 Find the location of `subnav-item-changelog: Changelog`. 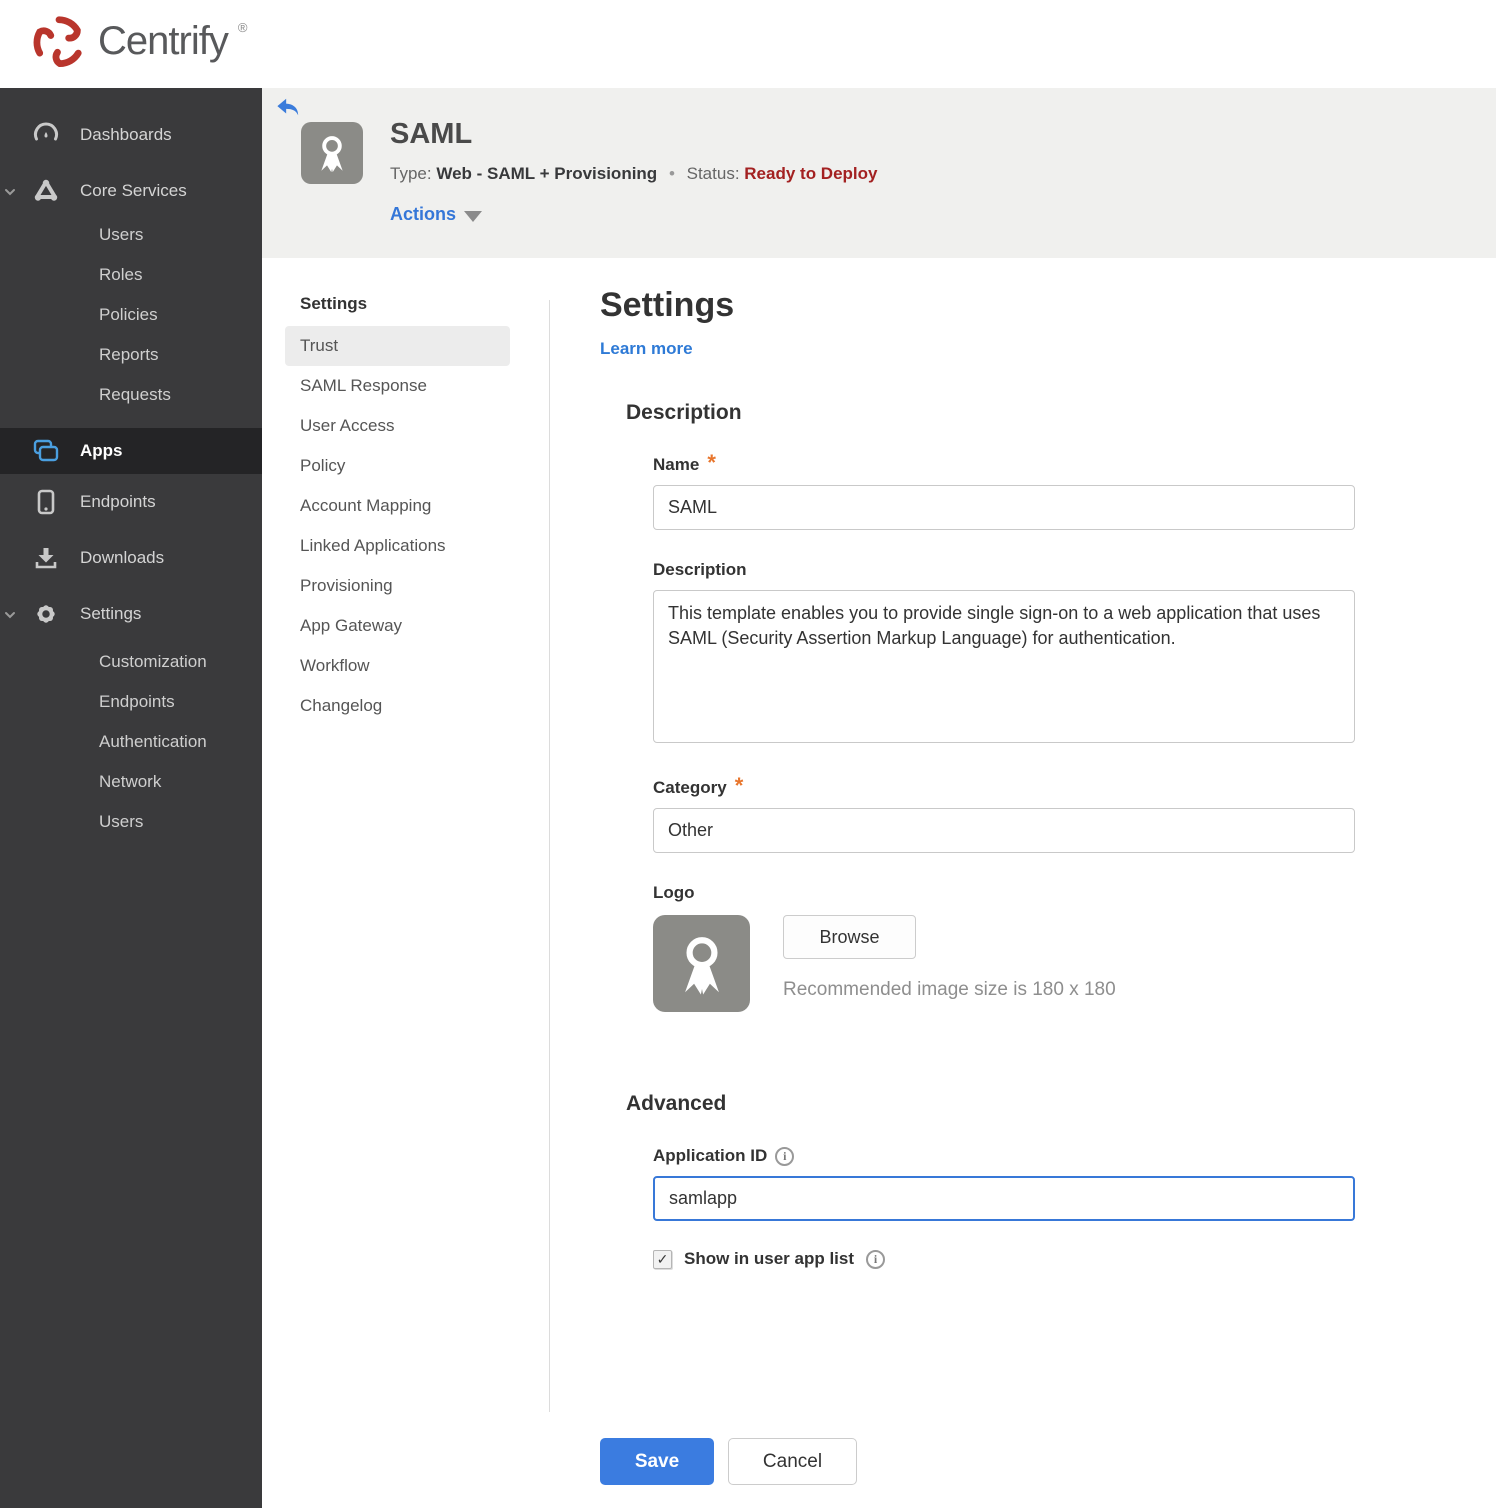

subnav-item-changelog: Changelog is located at coordinates (397, 706).